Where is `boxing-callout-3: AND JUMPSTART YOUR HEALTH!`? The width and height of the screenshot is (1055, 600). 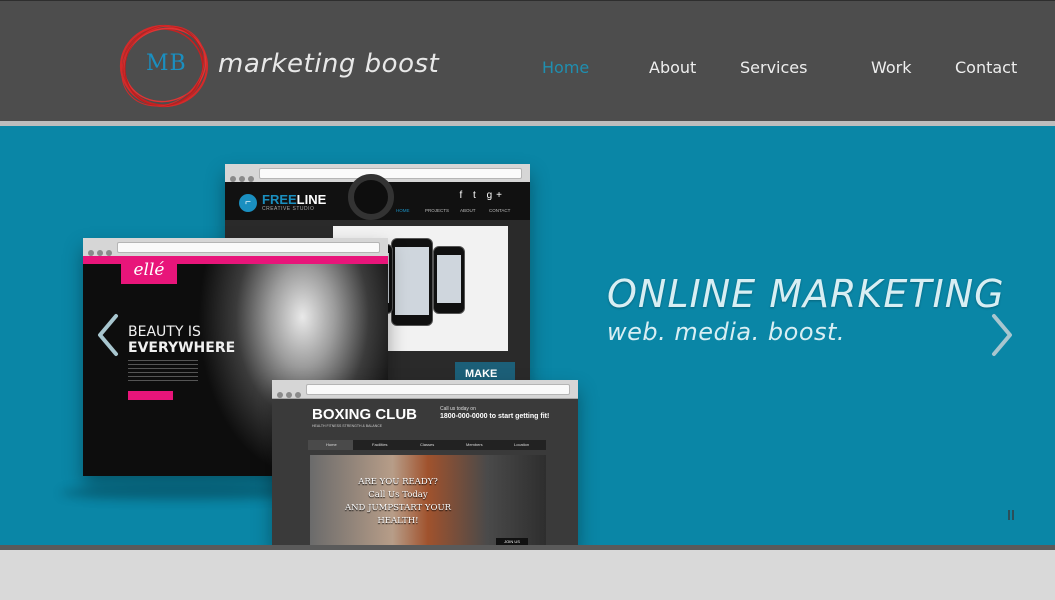 boxing-callout-3: AND JUMPSTART YOUR HEALTH! is located at coordinates (398, 514).